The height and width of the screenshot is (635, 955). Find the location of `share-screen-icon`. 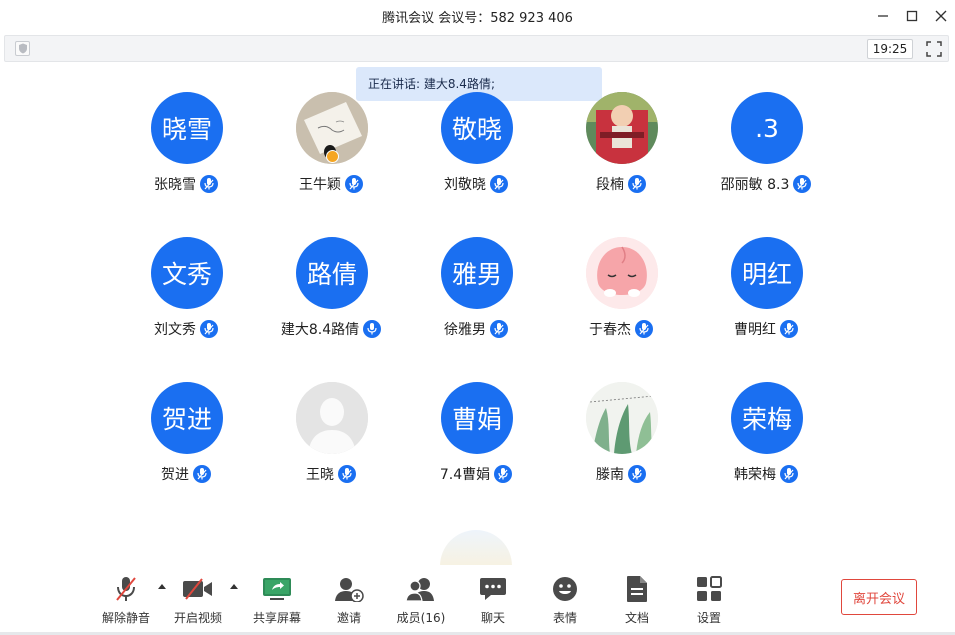

share-screen-icon is located at coordinates (277, 589).